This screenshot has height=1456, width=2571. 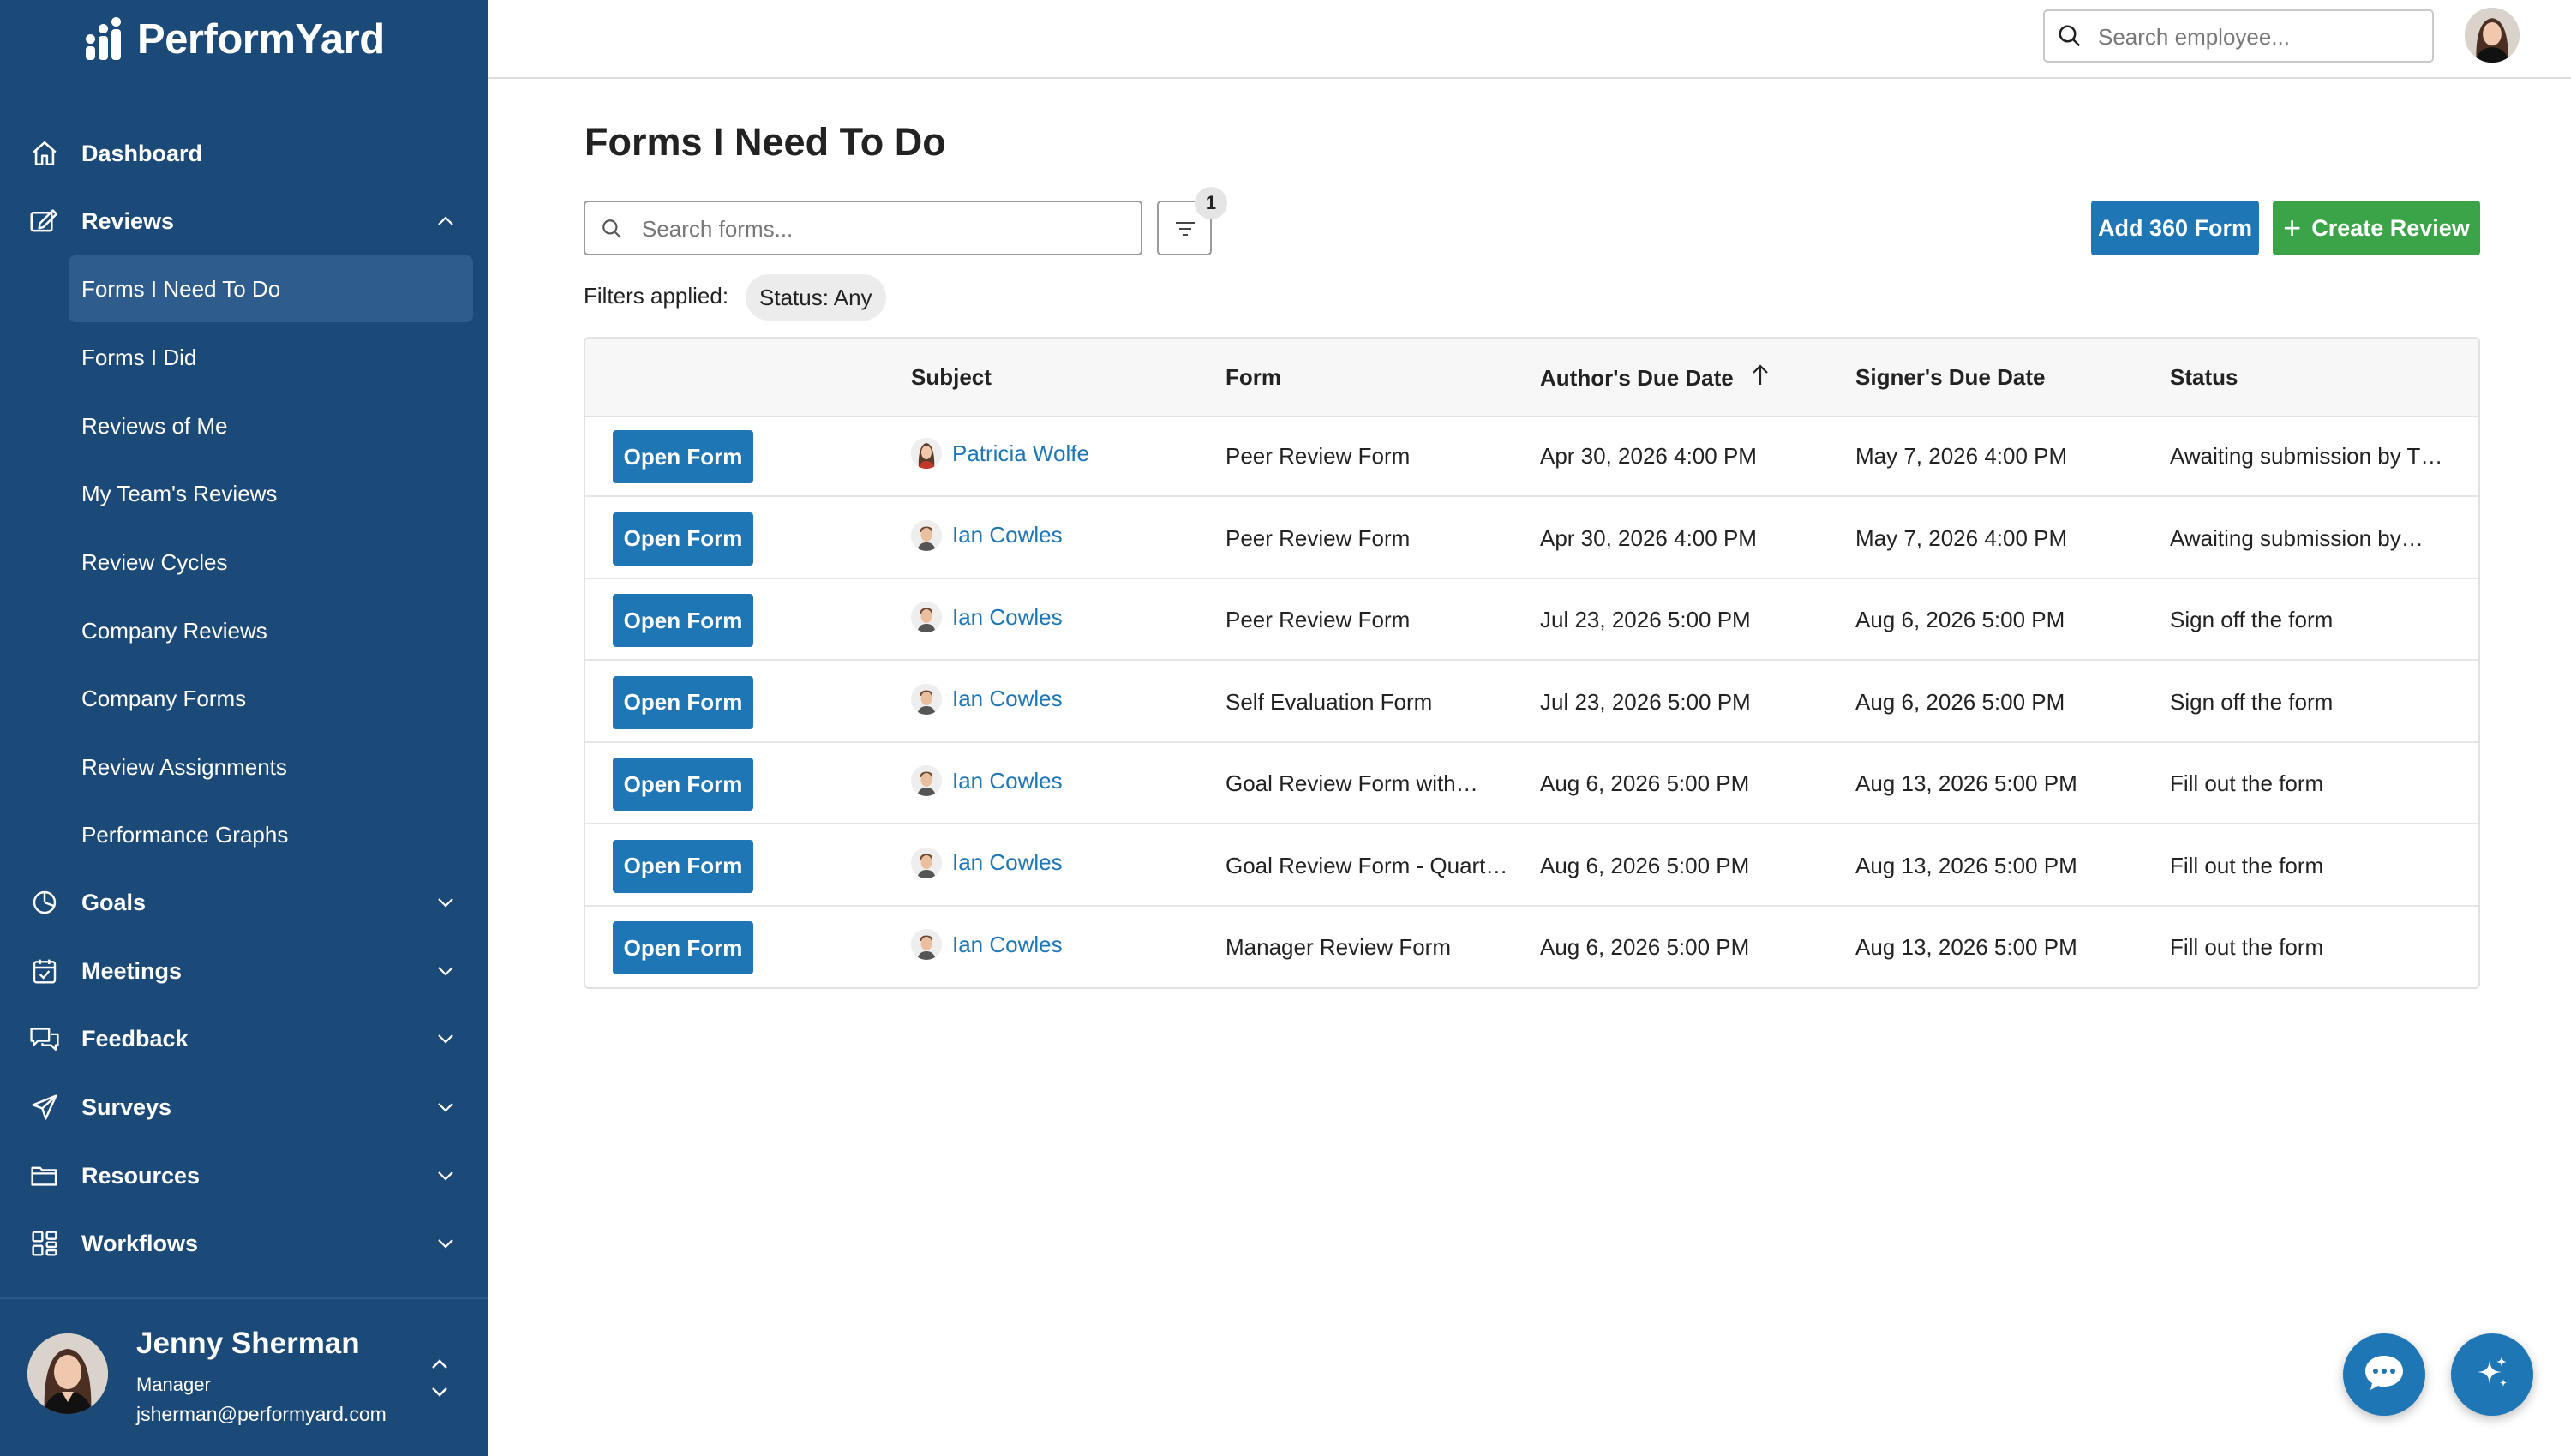 What do you see at coordinates (1760, 378) in the screenshot?
I see `sort-ascending-icon` at bounding box center [1760, 378].